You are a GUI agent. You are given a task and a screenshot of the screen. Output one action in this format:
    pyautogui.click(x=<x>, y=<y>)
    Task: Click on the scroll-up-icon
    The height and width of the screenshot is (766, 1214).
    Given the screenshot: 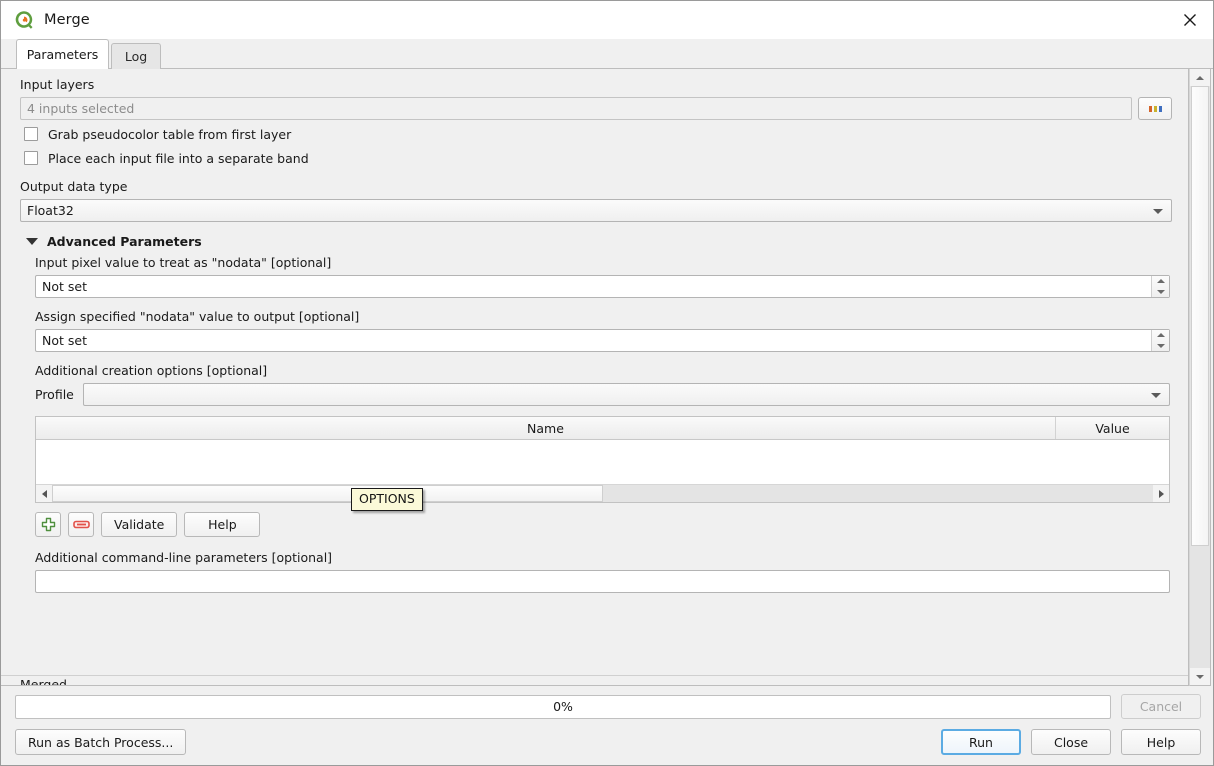 What is the action you would take?
    pyautogui.click(x=1200, y=77)
    